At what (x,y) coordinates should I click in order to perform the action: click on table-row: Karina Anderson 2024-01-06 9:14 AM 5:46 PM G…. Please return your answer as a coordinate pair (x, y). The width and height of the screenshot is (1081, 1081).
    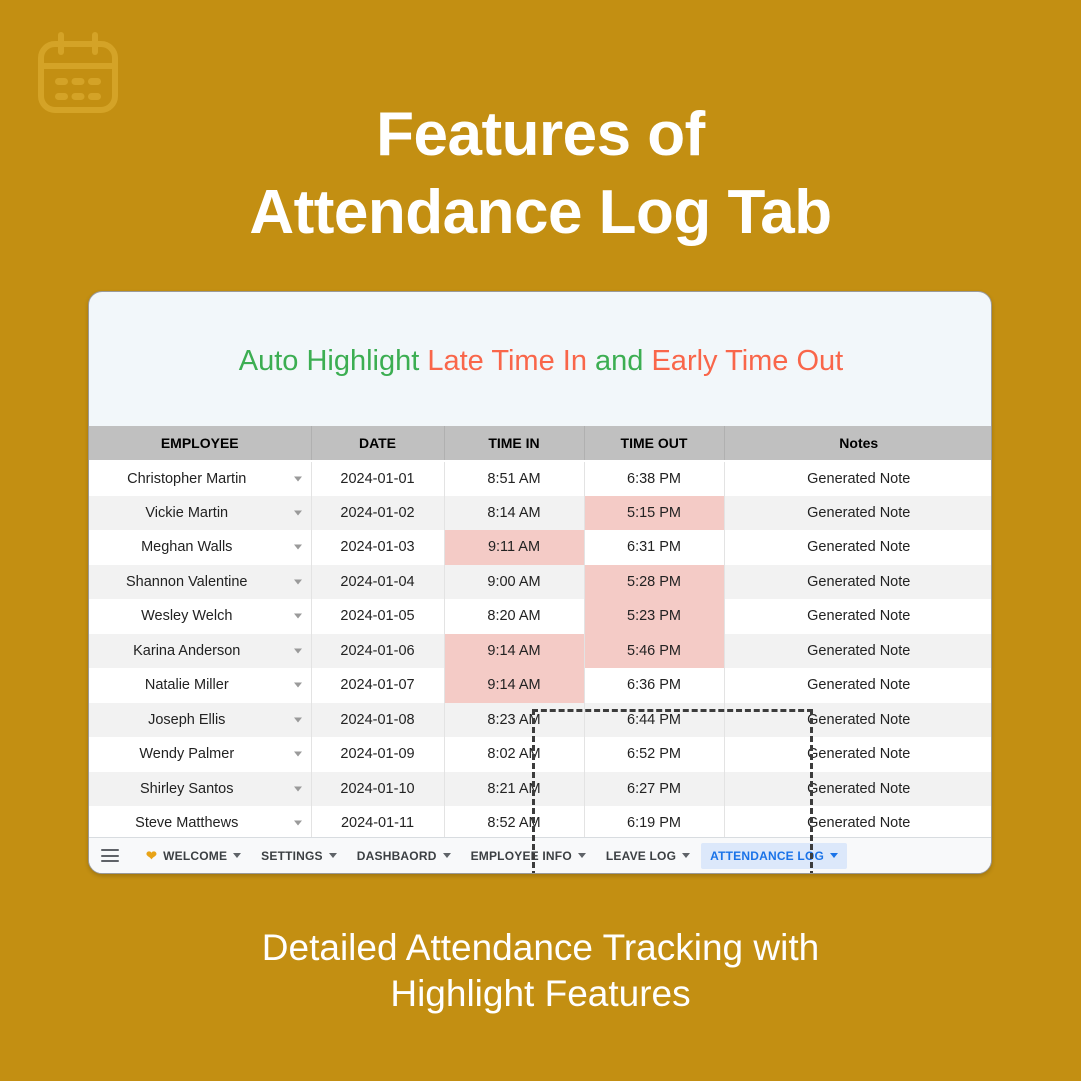
    Looking at the image, I should click on (540, 650).